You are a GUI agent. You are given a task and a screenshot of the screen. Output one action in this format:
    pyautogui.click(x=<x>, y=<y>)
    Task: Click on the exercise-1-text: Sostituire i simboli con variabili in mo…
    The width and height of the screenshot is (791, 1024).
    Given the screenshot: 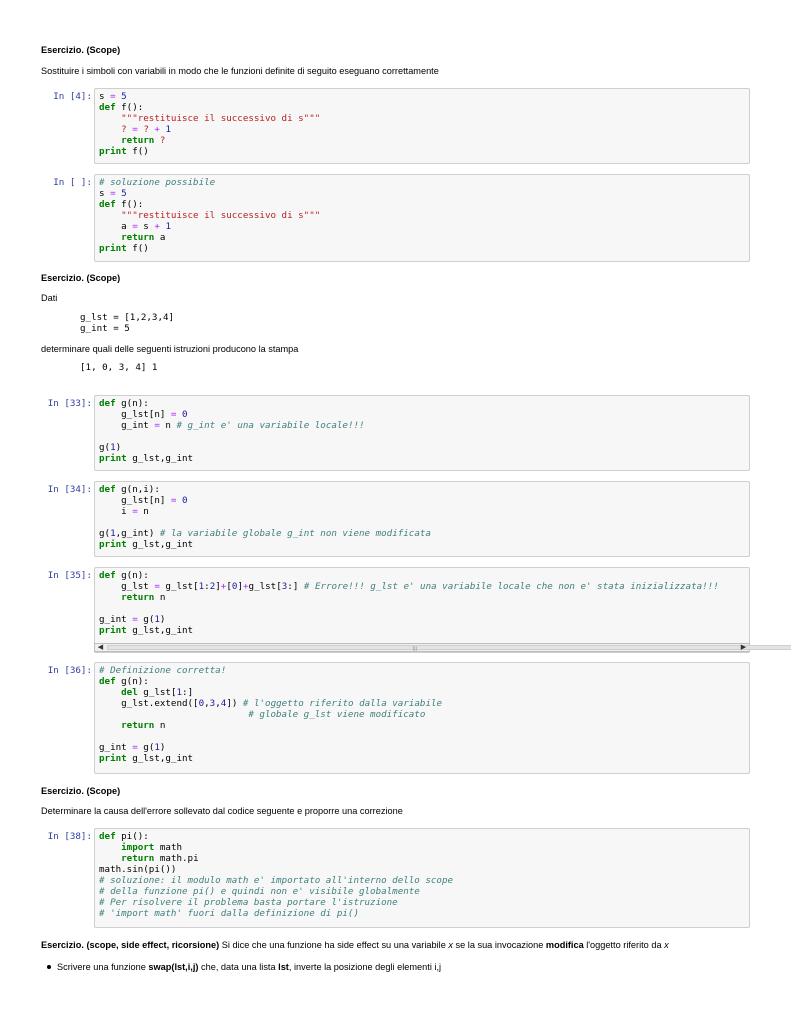 What is the action you would take?
    pyautogui.click(x=240, y=71)
    